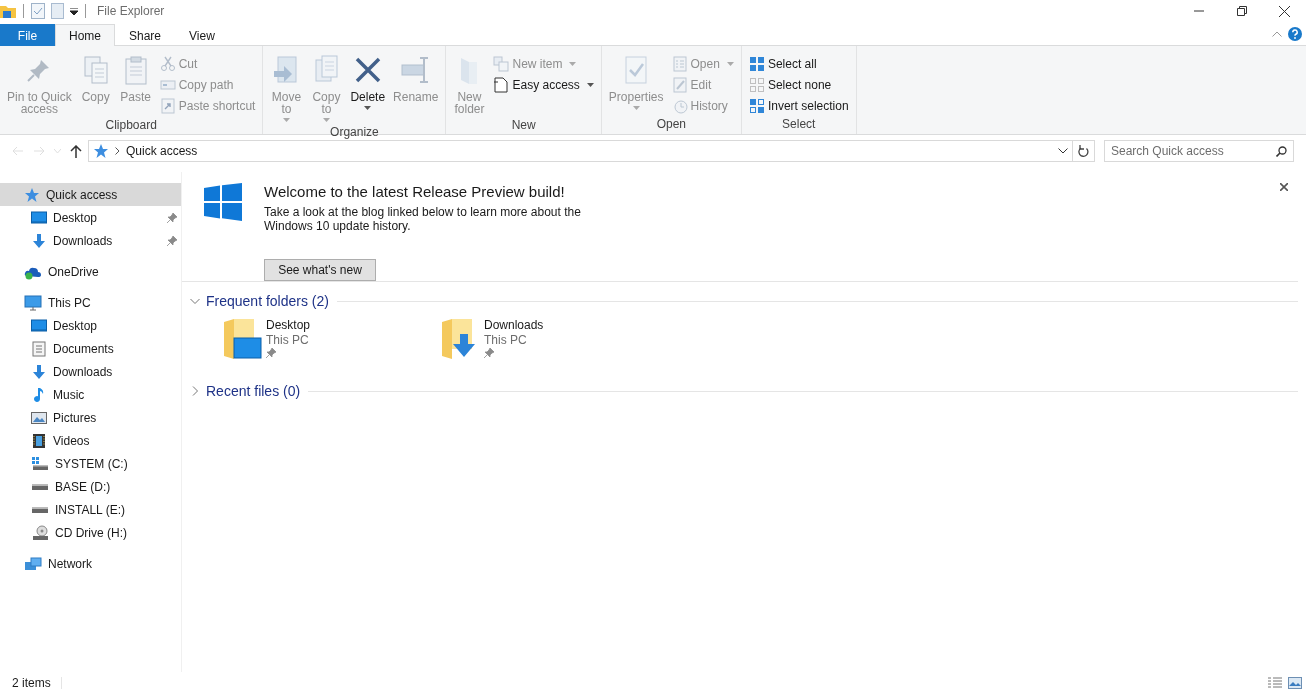 The width and height of the screenshot is (1306, 694). What do you see at coordinates (40, 463) in the screenshot?
I see `system-drive-icon` at bounding box center [40, 463].